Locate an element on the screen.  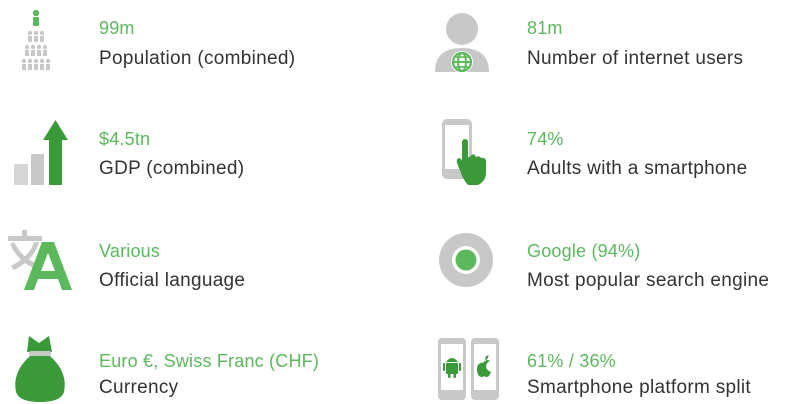
stat-platform-split: 61% / 36% Smartphone platform split is located at coordinates (602, 360).